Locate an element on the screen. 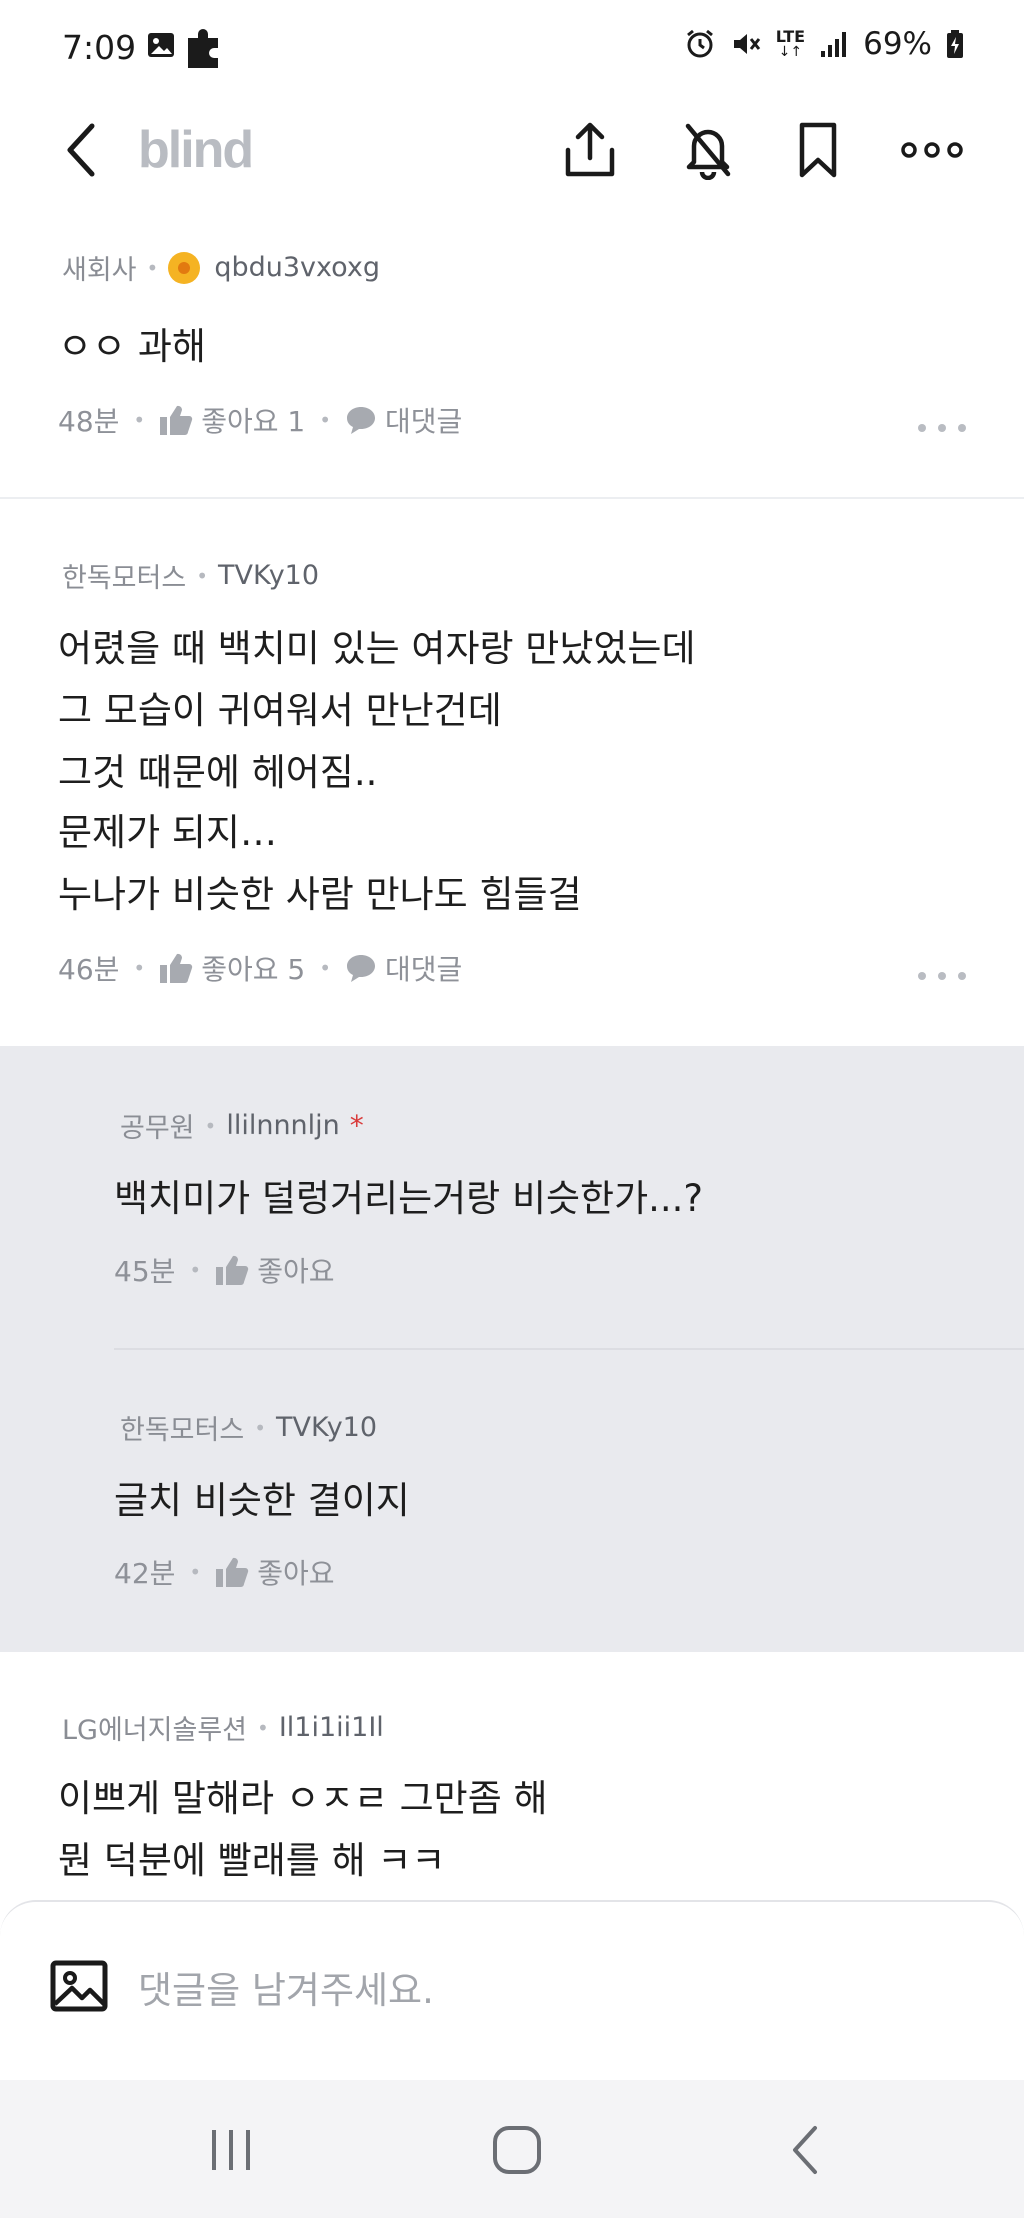 The height and width of the screenshot is (2218, 1024). author-mark: * is located at coordinates (356, 1125).